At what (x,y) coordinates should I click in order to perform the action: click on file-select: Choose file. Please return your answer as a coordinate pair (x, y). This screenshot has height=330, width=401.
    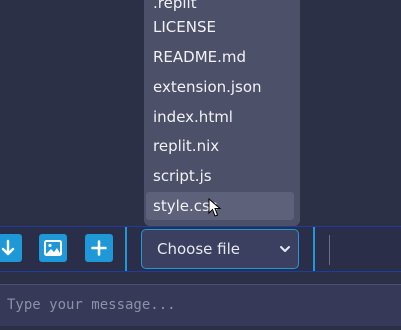
    Looking at the image, I should click on (220, 249).